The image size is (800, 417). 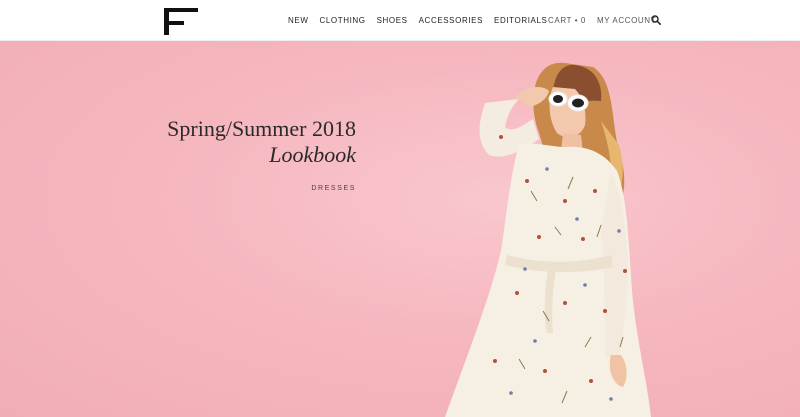 I want to click on account-nav: CART • 0 MY ACCOUNT, so click(x=607, y=20).